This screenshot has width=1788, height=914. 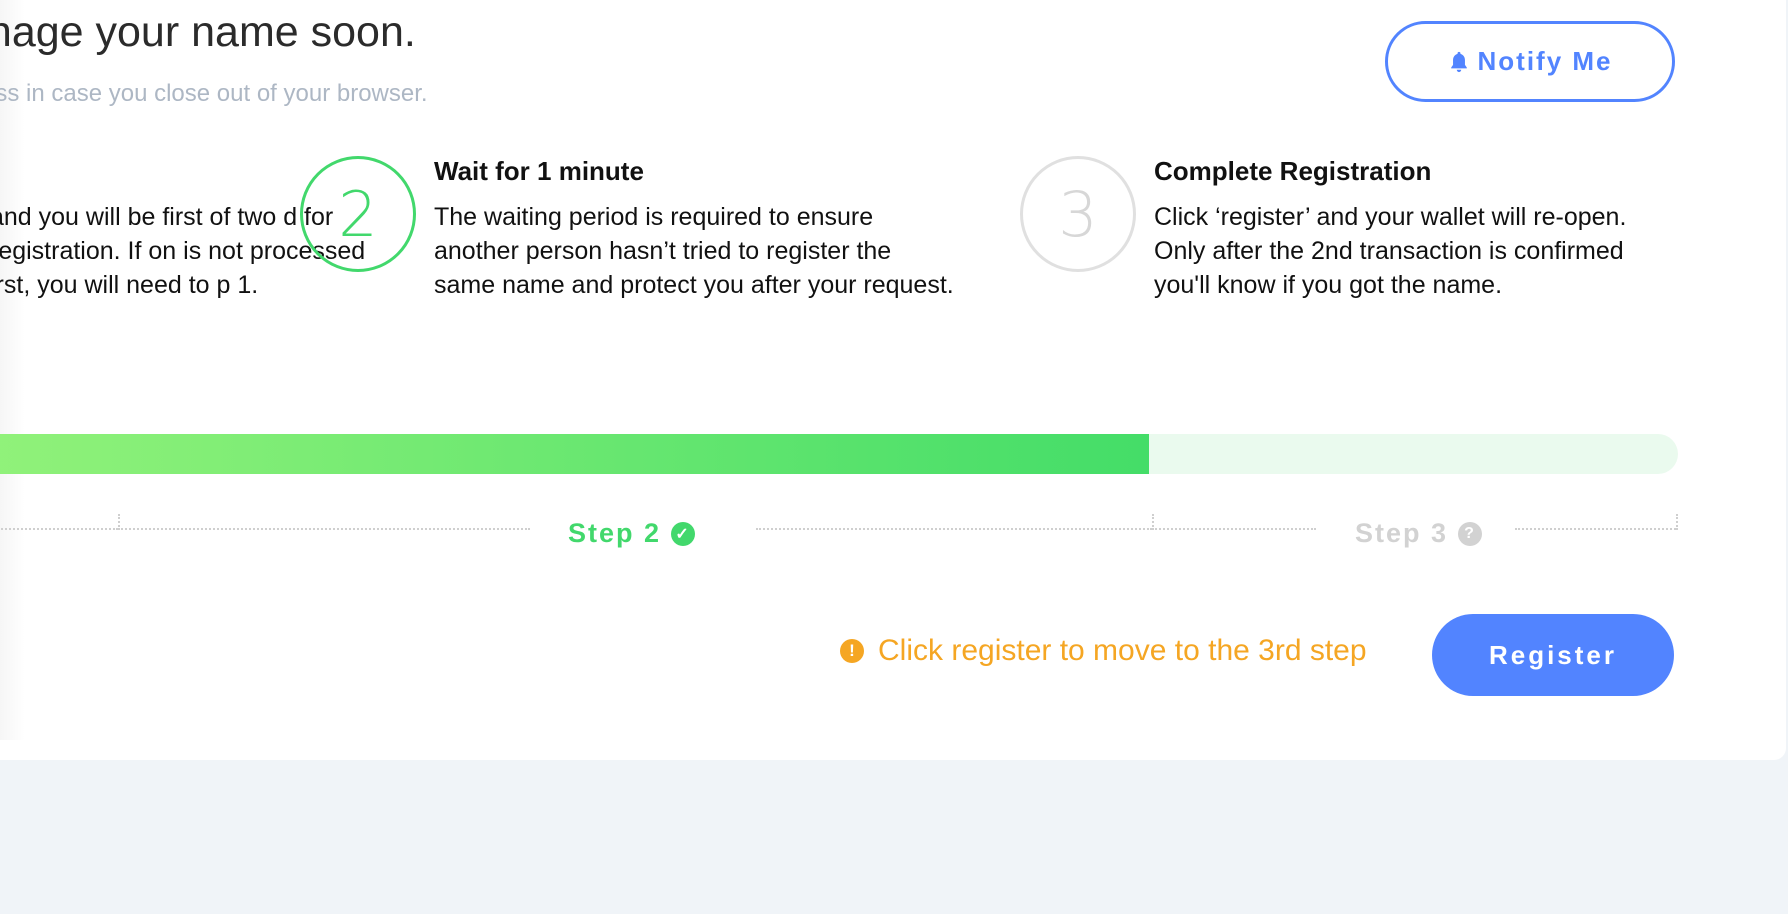 What do you see at coordinates (852, 651) in the screenshot?
I see `exclamation-circle-icon: !` at bounding box center [852, 651].